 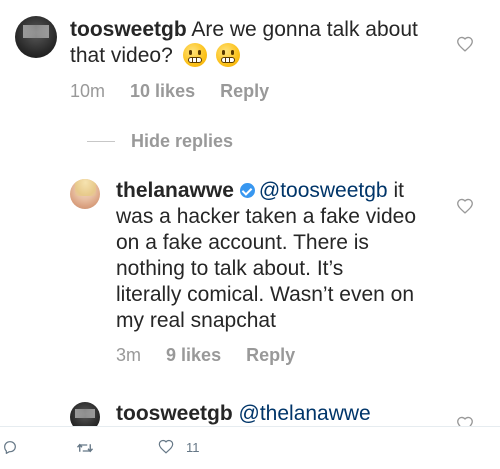 I want to click on comment-likes: 10 likes, so click(x=162, y=91).